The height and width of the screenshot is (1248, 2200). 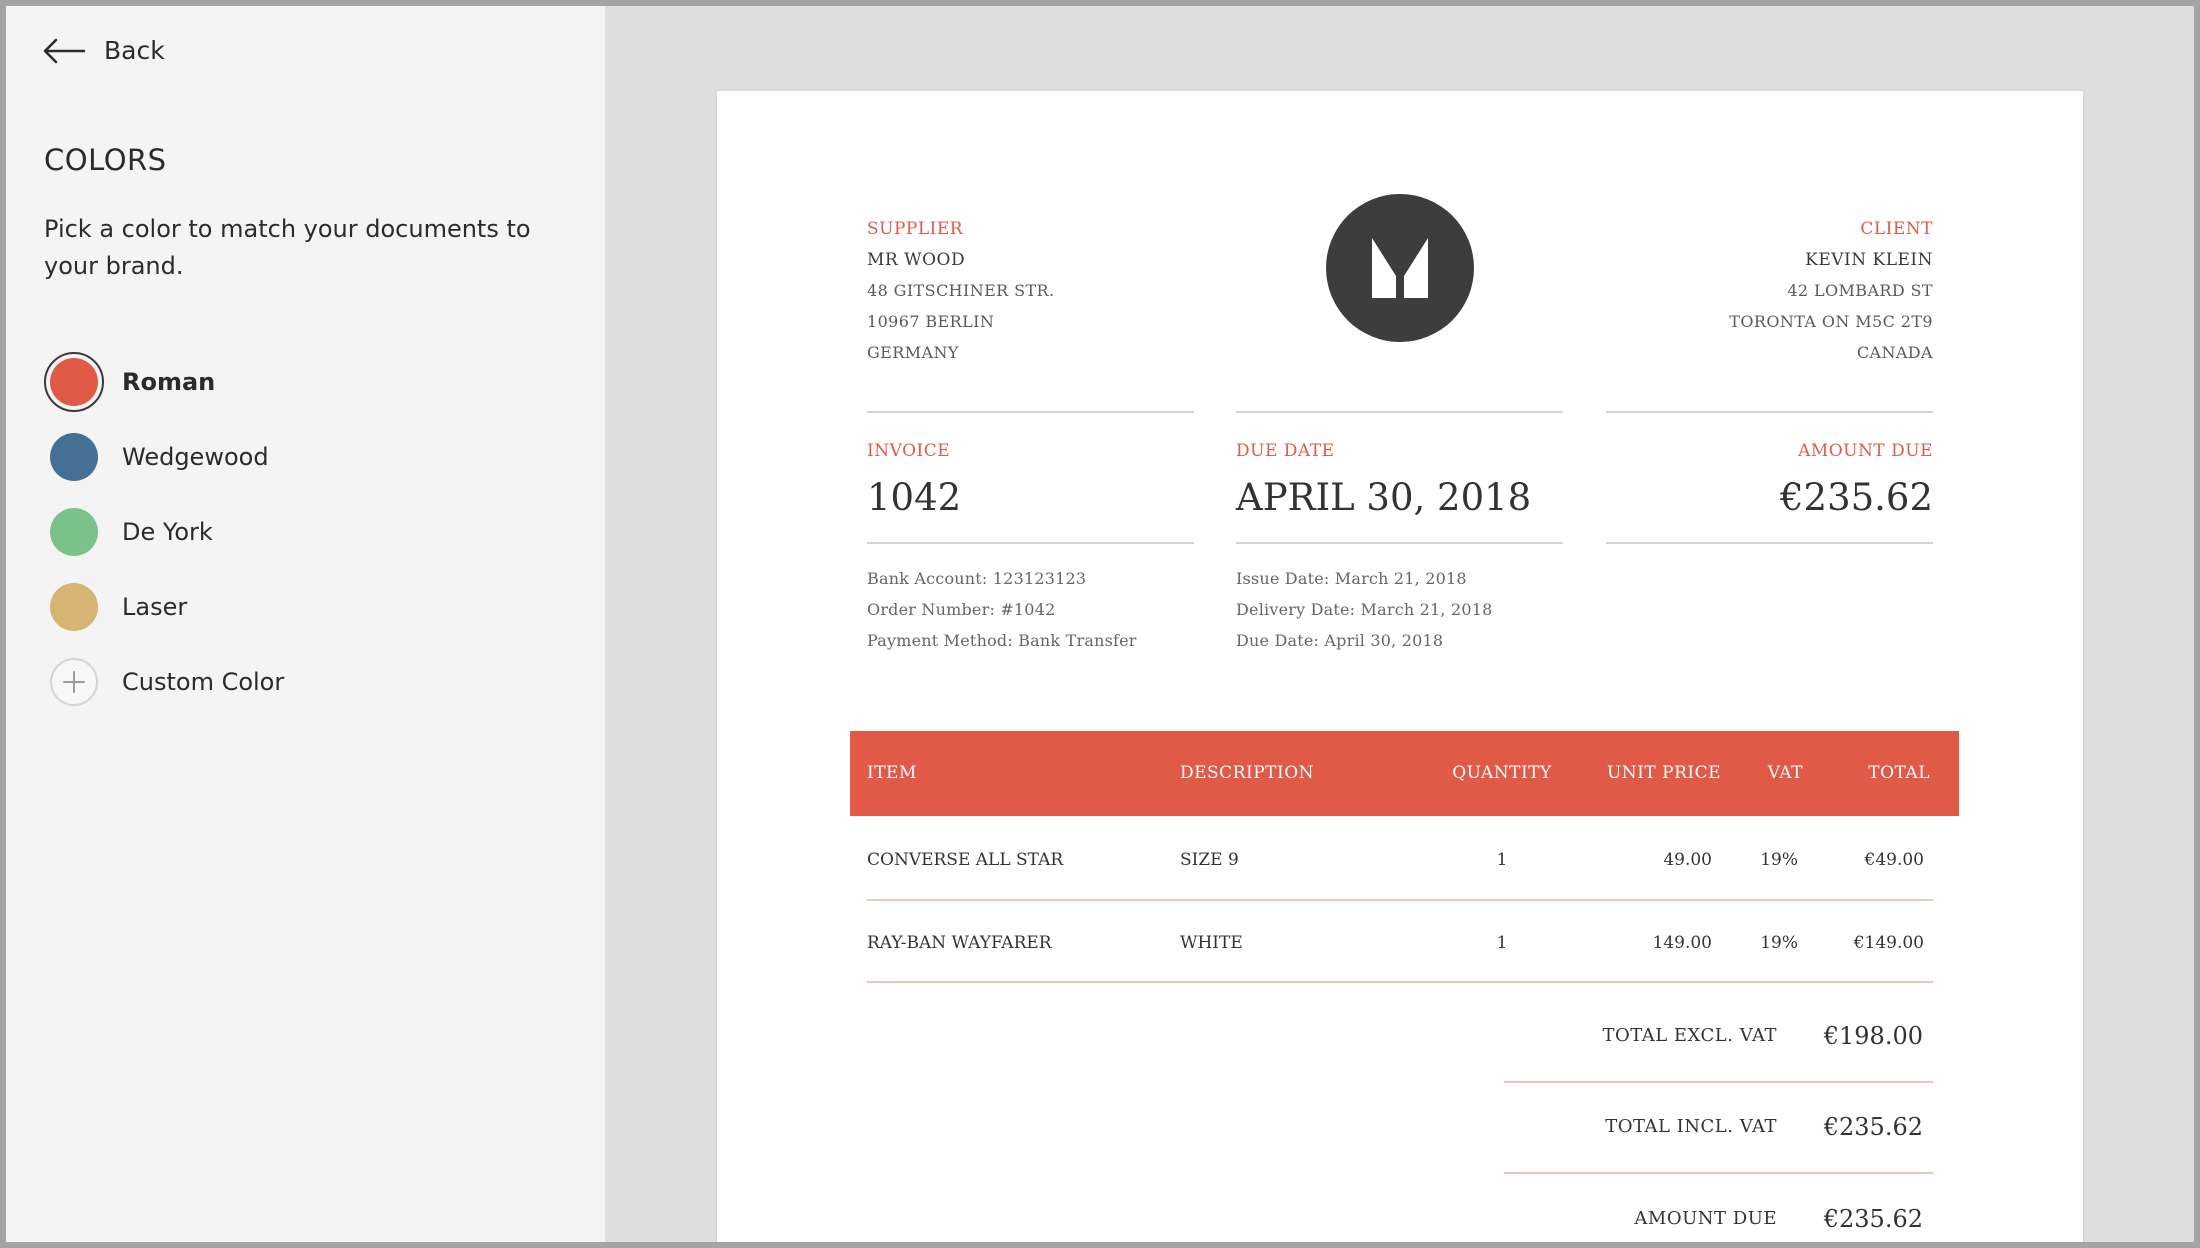 I want to click on amount-due-label: AMOUNT DUE, so click(x=1865, y=451).